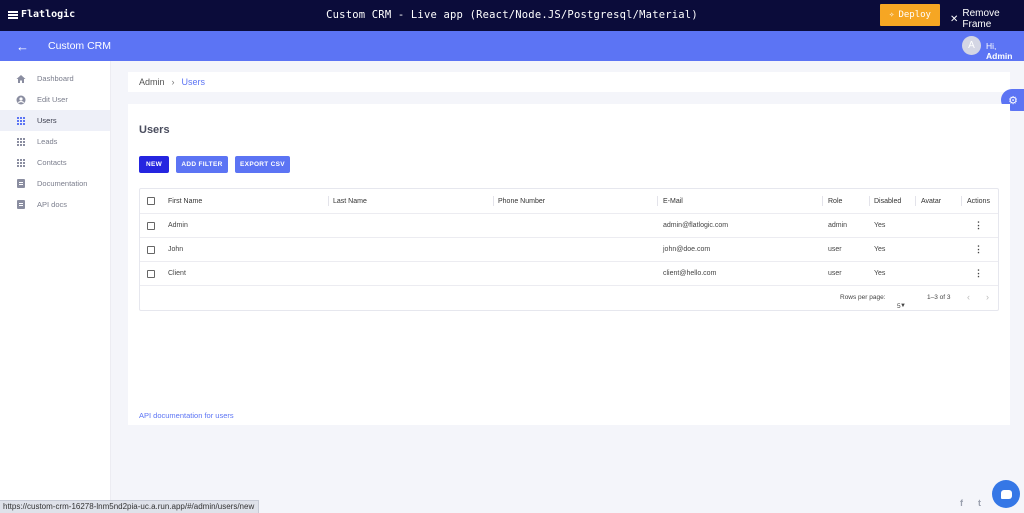 The width and height of the screenshot is (1024, 513). What do you see at coordinates (569, 274) in the screenshot?
I see `table-row: Client client@hello.com user Yes ⋮` at bounding box center [569, 274].